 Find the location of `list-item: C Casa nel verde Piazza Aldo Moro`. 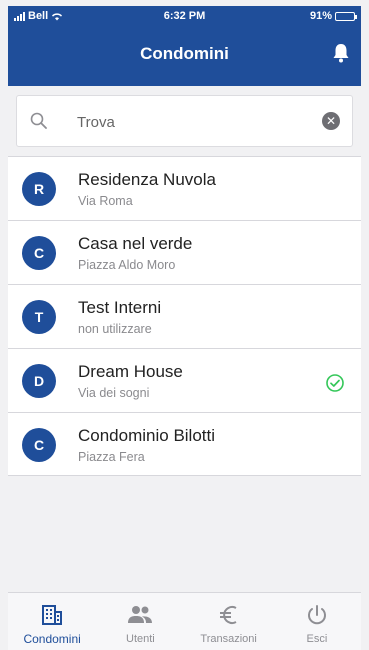

list-item: C Casa nel verde Piazza Aldo Moro is located at coordinates (184, 252).